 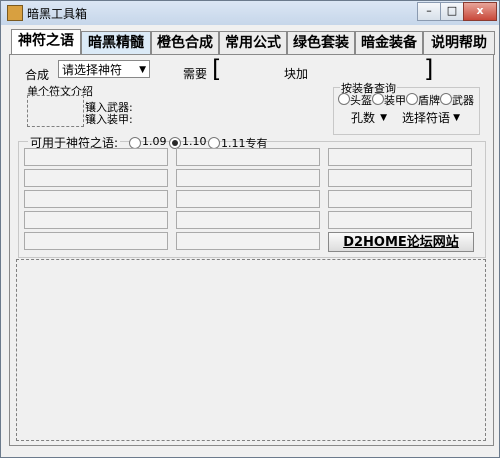 I want to click on rune-select: 请选择神符 ▼, so click(x=104, y=69).